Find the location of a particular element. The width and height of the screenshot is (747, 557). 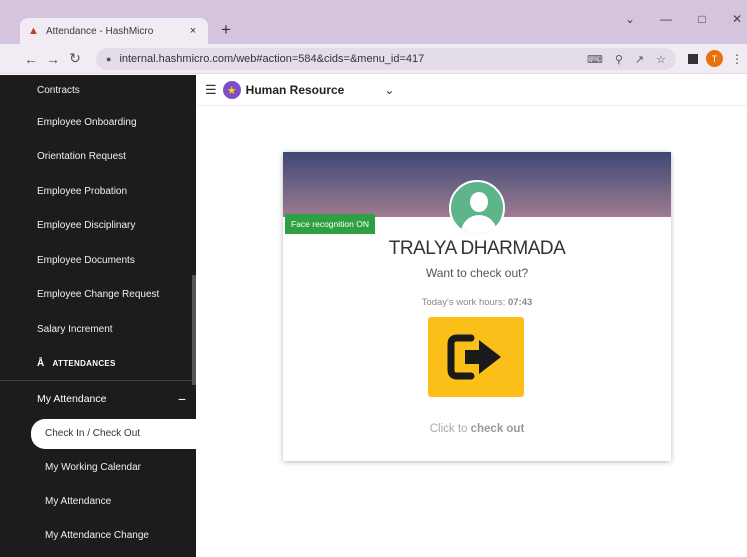

attendance-section-icon: Å is located at coordinates (41, 363).